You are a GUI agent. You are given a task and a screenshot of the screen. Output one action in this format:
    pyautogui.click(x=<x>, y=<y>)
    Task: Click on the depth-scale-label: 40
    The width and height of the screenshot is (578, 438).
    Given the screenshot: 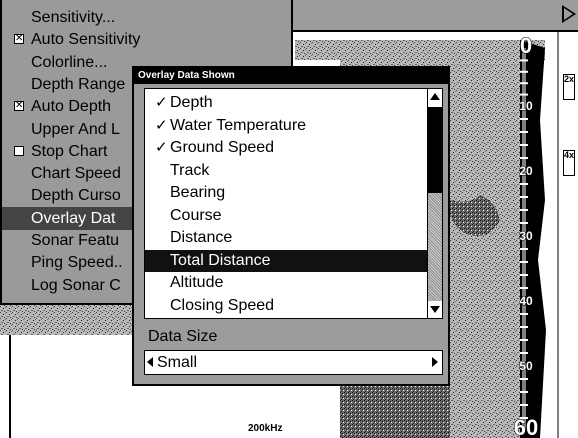 What is the action you would take?
    pyautogui.click(x=526, y=301)
    